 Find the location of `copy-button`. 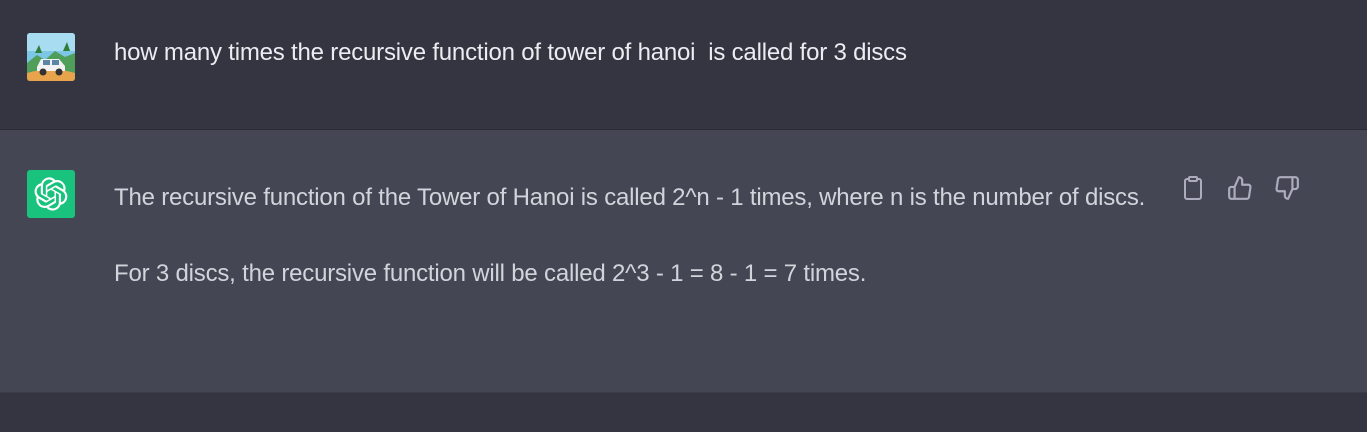

copy-button is located at coordinates (1193, 188).